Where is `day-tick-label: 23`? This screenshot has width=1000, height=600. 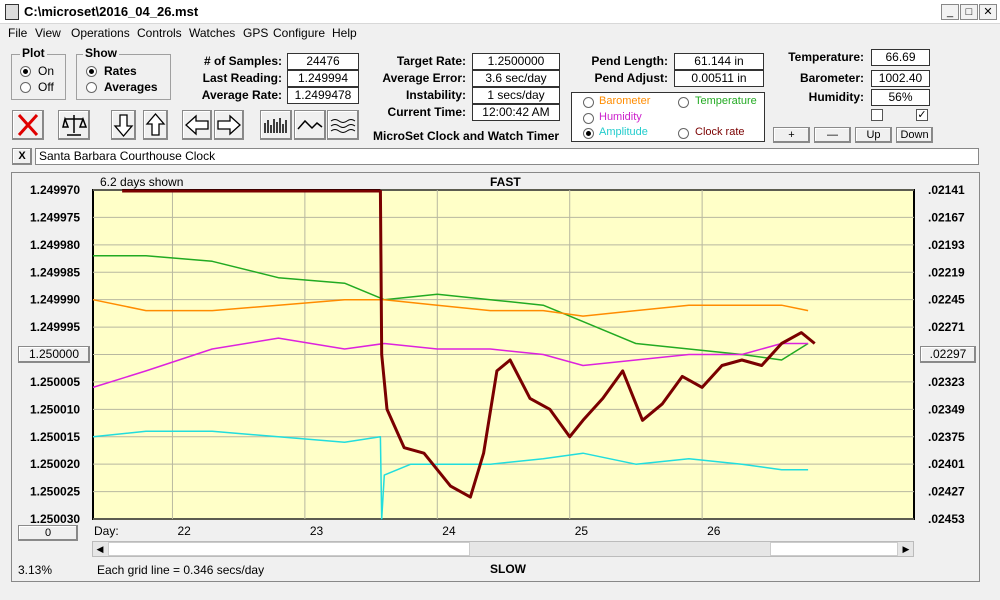 day-tick-label: 23 is located at coordinates (317, 531).